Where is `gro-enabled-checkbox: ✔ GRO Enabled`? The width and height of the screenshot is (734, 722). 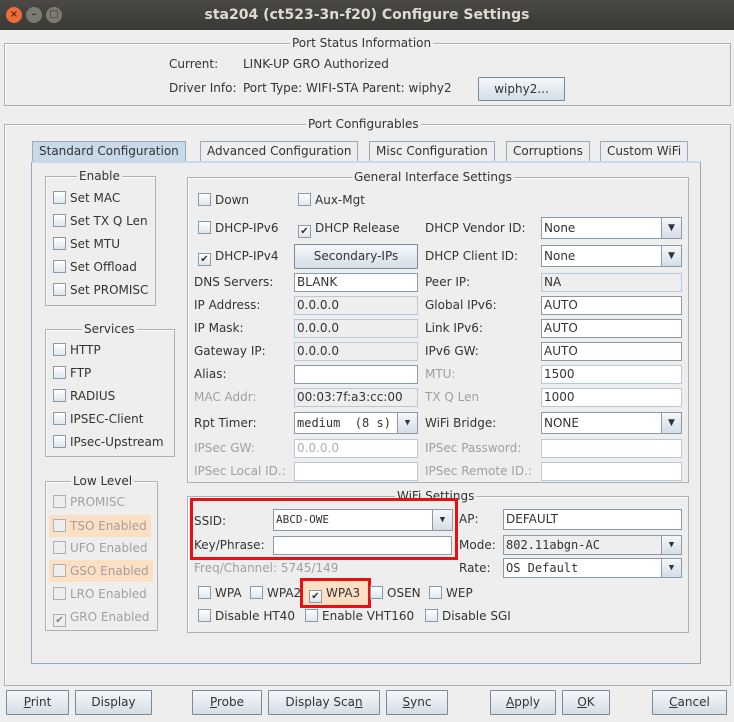 gro-enabled-checkbox: ✔ GRO Enabled is located at coordinates (101, 617).